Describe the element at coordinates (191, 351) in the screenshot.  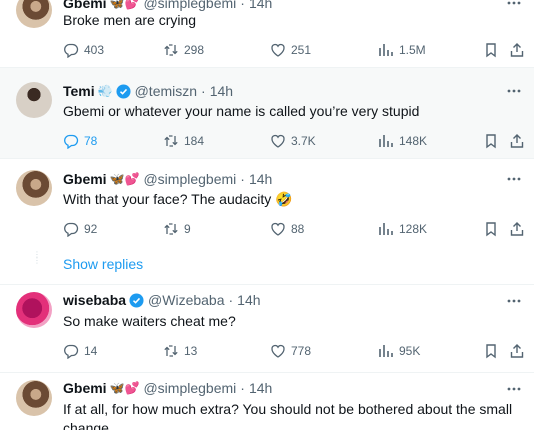
I see `retweet-count: 13` at that location.